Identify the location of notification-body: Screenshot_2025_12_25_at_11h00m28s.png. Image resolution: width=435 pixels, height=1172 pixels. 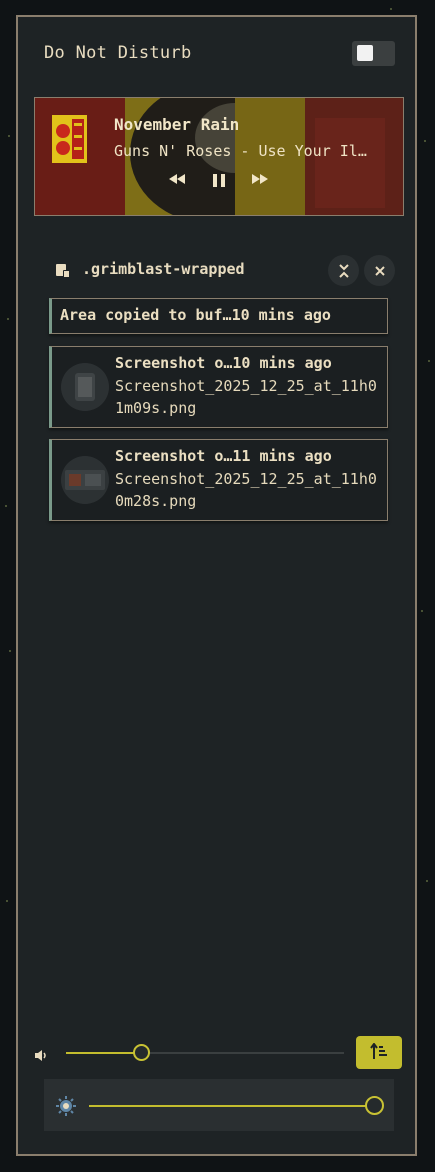
(246, 490).